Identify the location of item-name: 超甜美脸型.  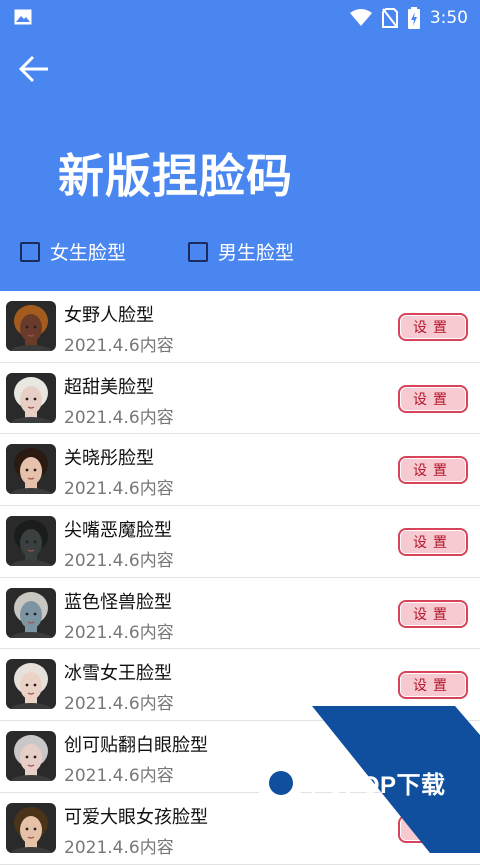
(109, 387).